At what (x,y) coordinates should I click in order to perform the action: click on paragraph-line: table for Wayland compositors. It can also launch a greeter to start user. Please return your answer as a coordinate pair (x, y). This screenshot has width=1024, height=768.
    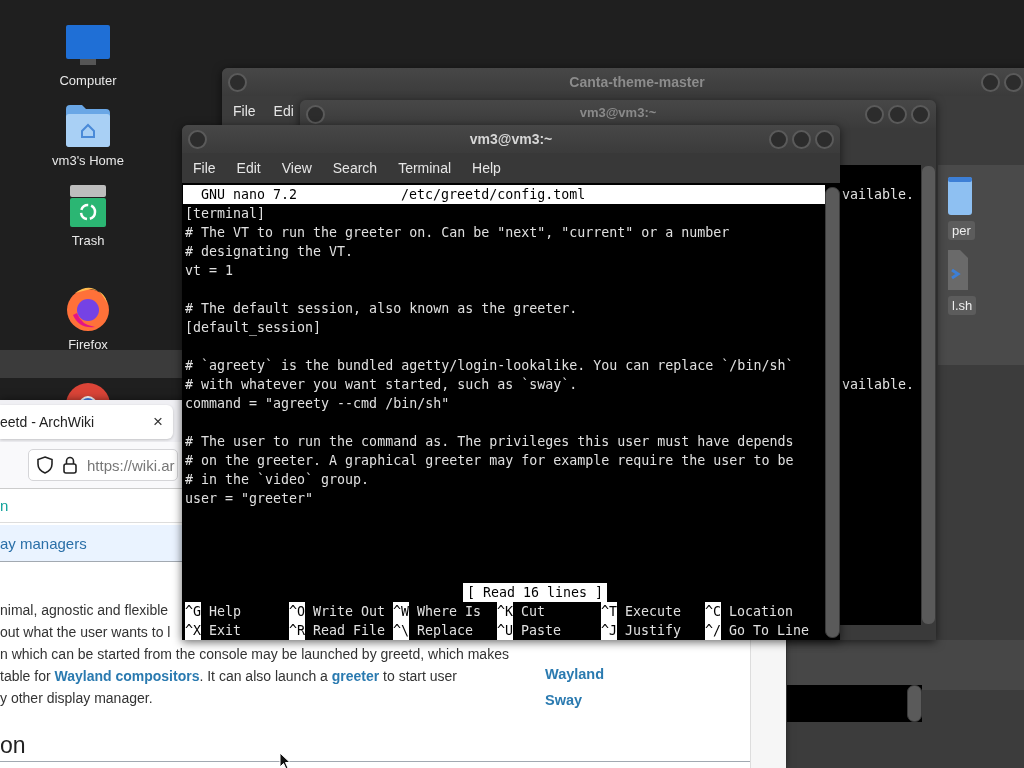
    Looking at the image, I should click on (229, 676).